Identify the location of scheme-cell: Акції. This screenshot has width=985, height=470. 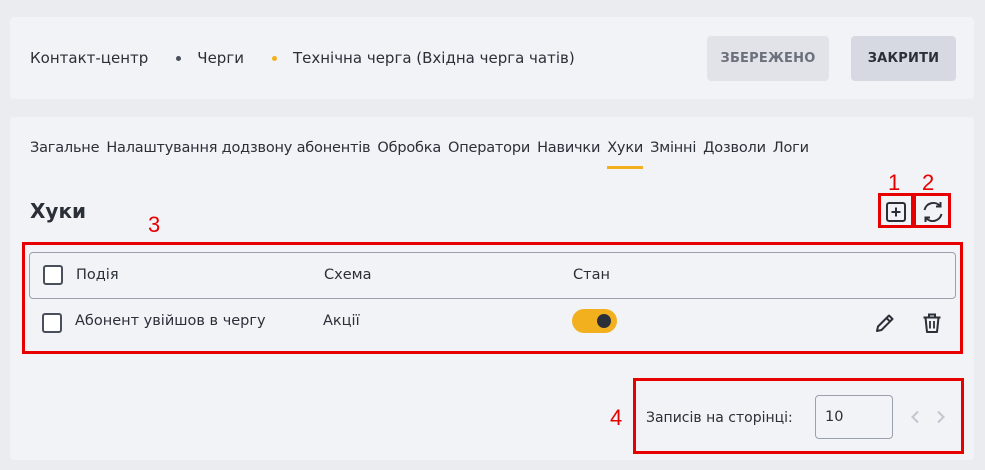
(341, 321).